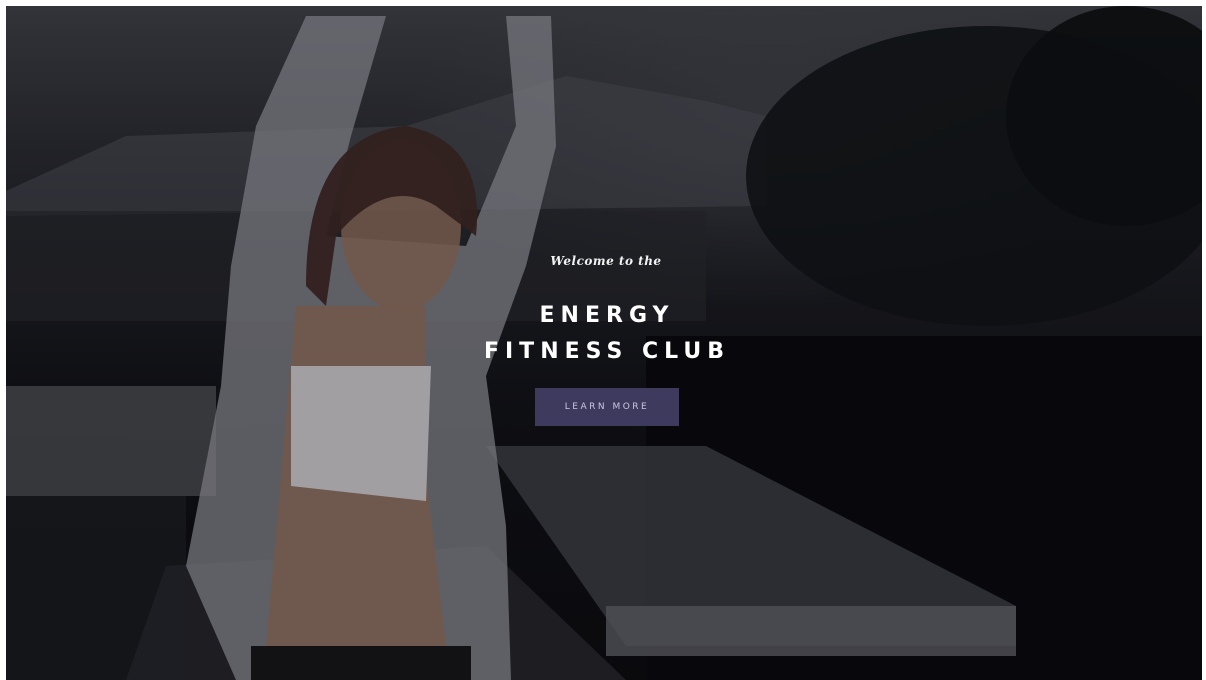 Image resolution: width=1206 pixels, height=680 pixels. I want to click on hero-title-line-2: FITNESS CLUB, so click(607, 351).